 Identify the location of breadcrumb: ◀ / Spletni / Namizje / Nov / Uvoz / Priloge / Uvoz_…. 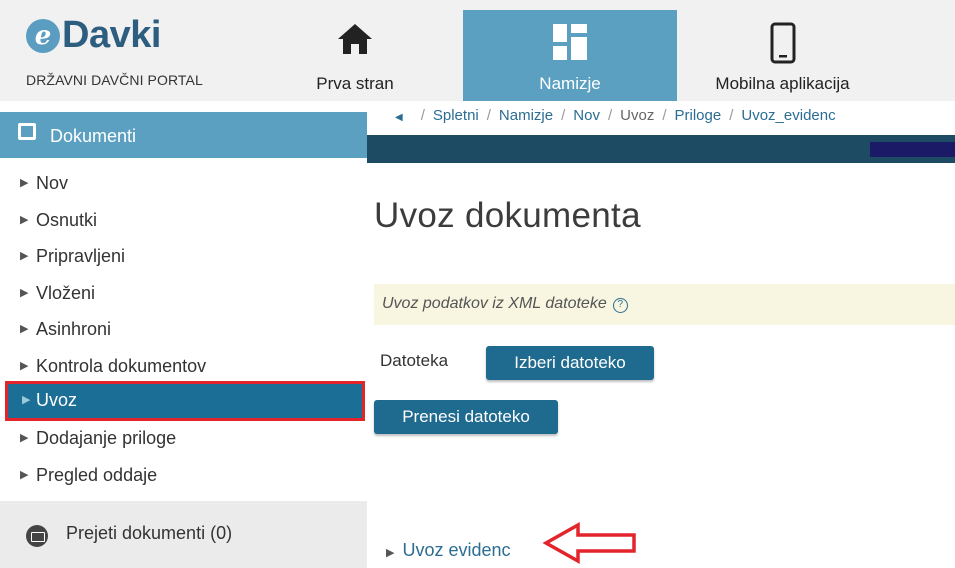
(661, 118).